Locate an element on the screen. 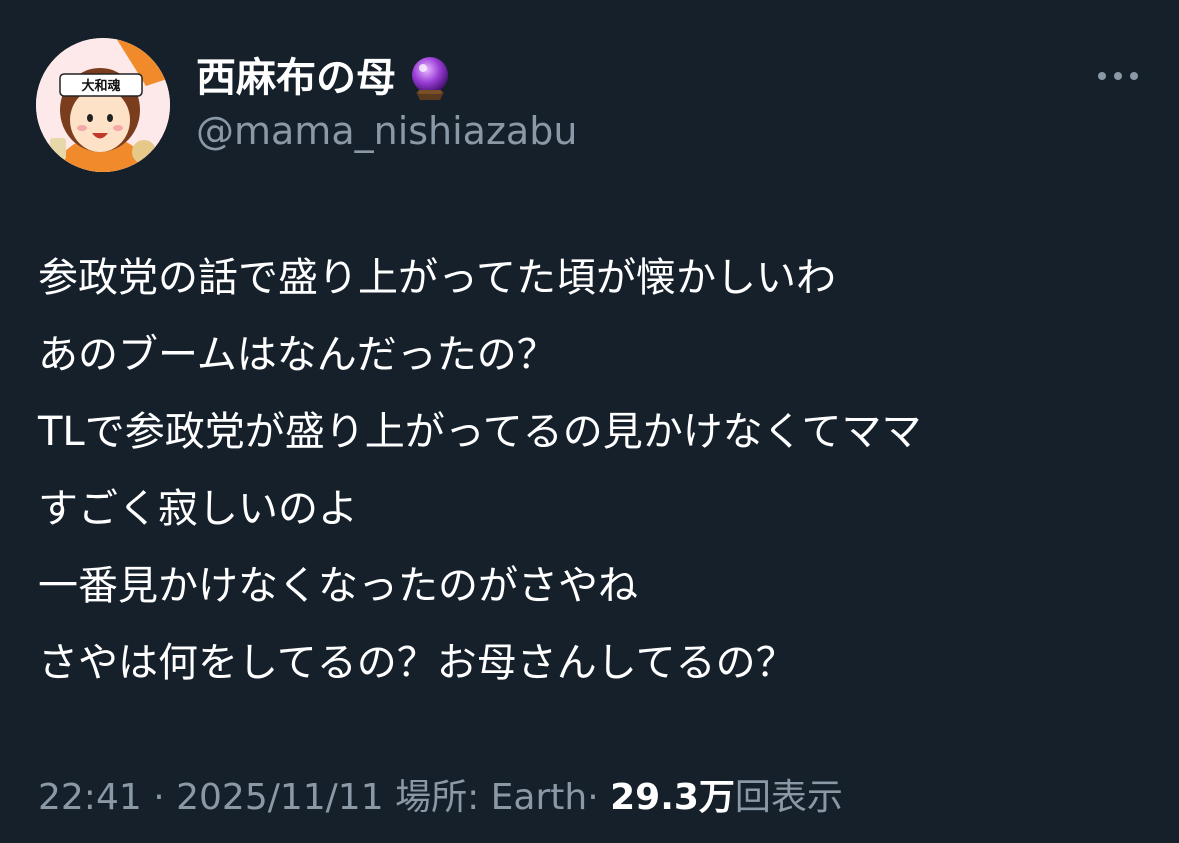  tweet-time: 22:41 is located at coordinates (90, 797).